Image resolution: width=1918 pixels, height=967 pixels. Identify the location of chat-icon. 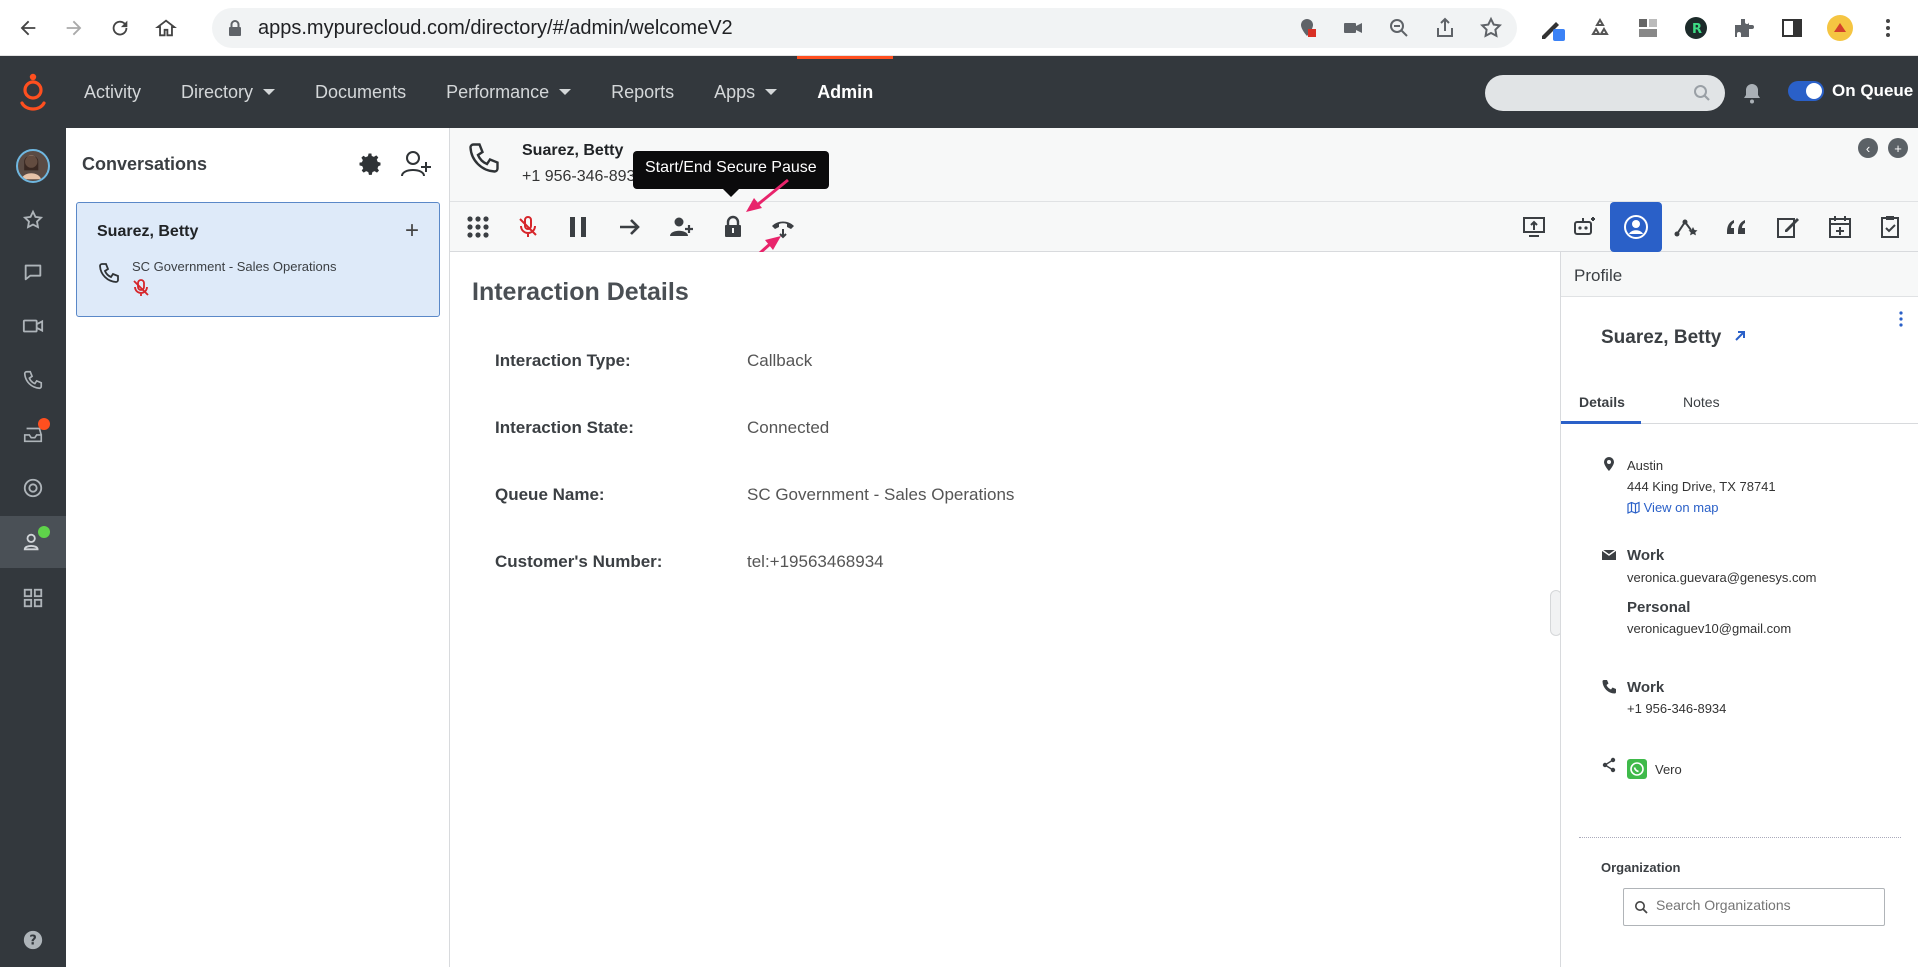
(33, 272).